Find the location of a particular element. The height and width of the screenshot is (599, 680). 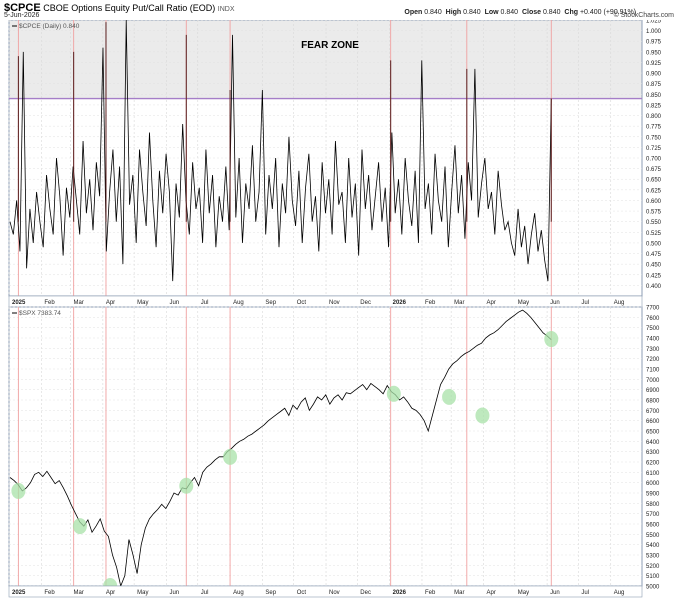

y-tick-label: 7400 is located at coordinates (653, 340).